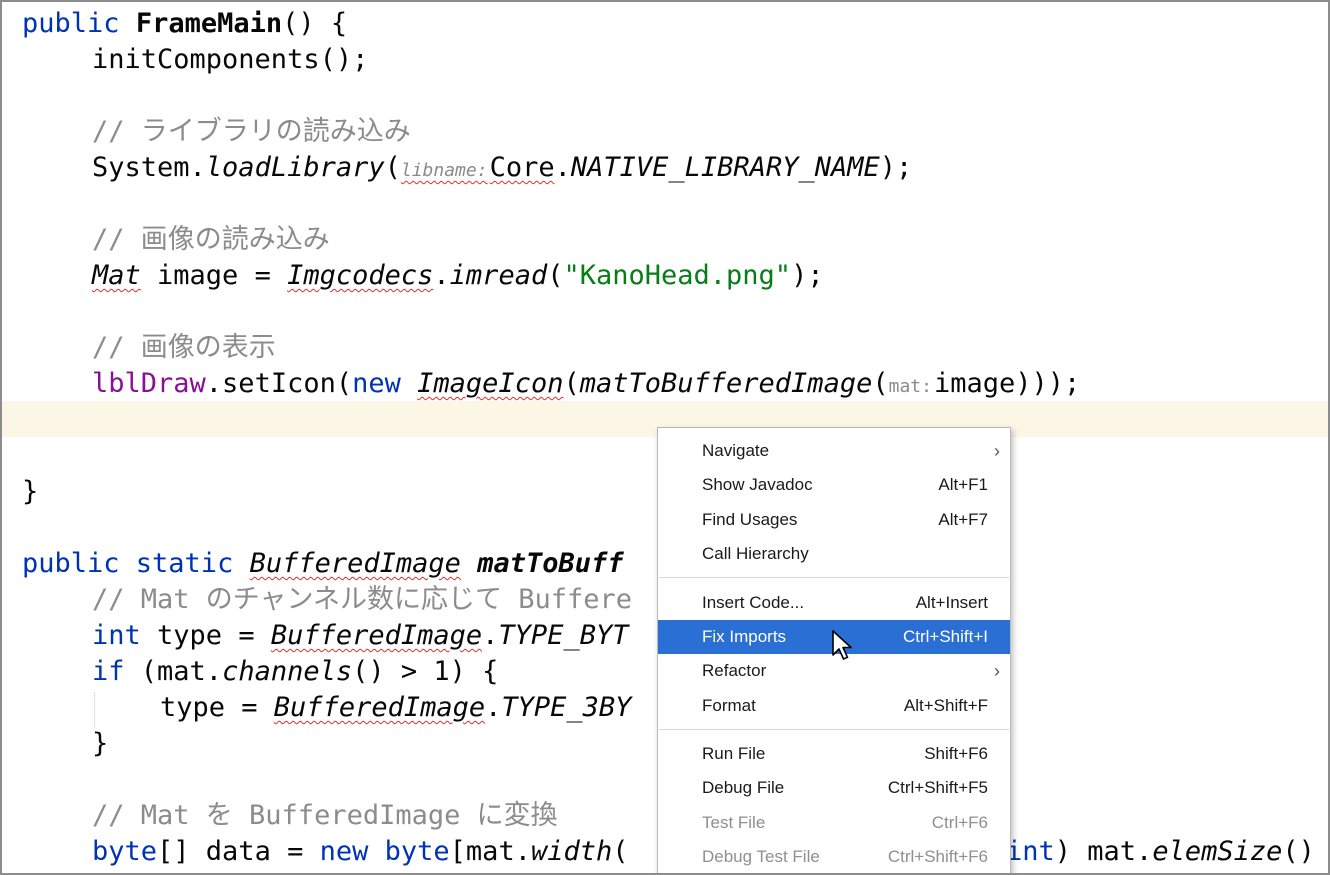  Describe the element at coordinates (834, 754) in the screenshot. I see `menu-item-run-file: Run File Shift+F6` at that location.